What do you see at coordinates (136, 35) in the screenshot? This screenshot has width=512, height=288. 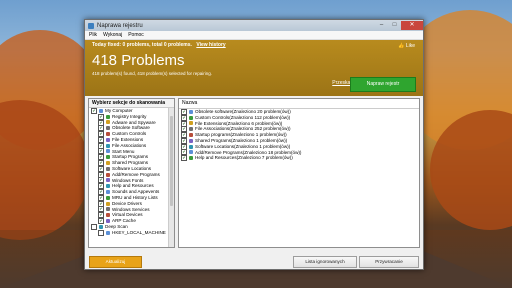 I see `menu-help: Pomoc` at bounding box center [136, 35].